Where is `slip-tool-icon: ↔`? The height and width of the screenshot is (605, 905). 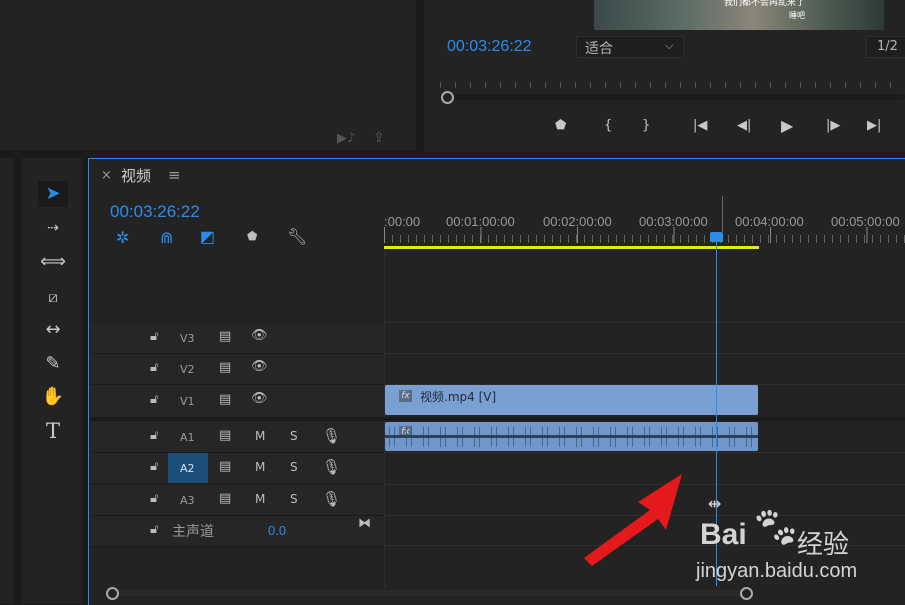
slip-tool-icon: ↔ is located at coordinates (53, 330).